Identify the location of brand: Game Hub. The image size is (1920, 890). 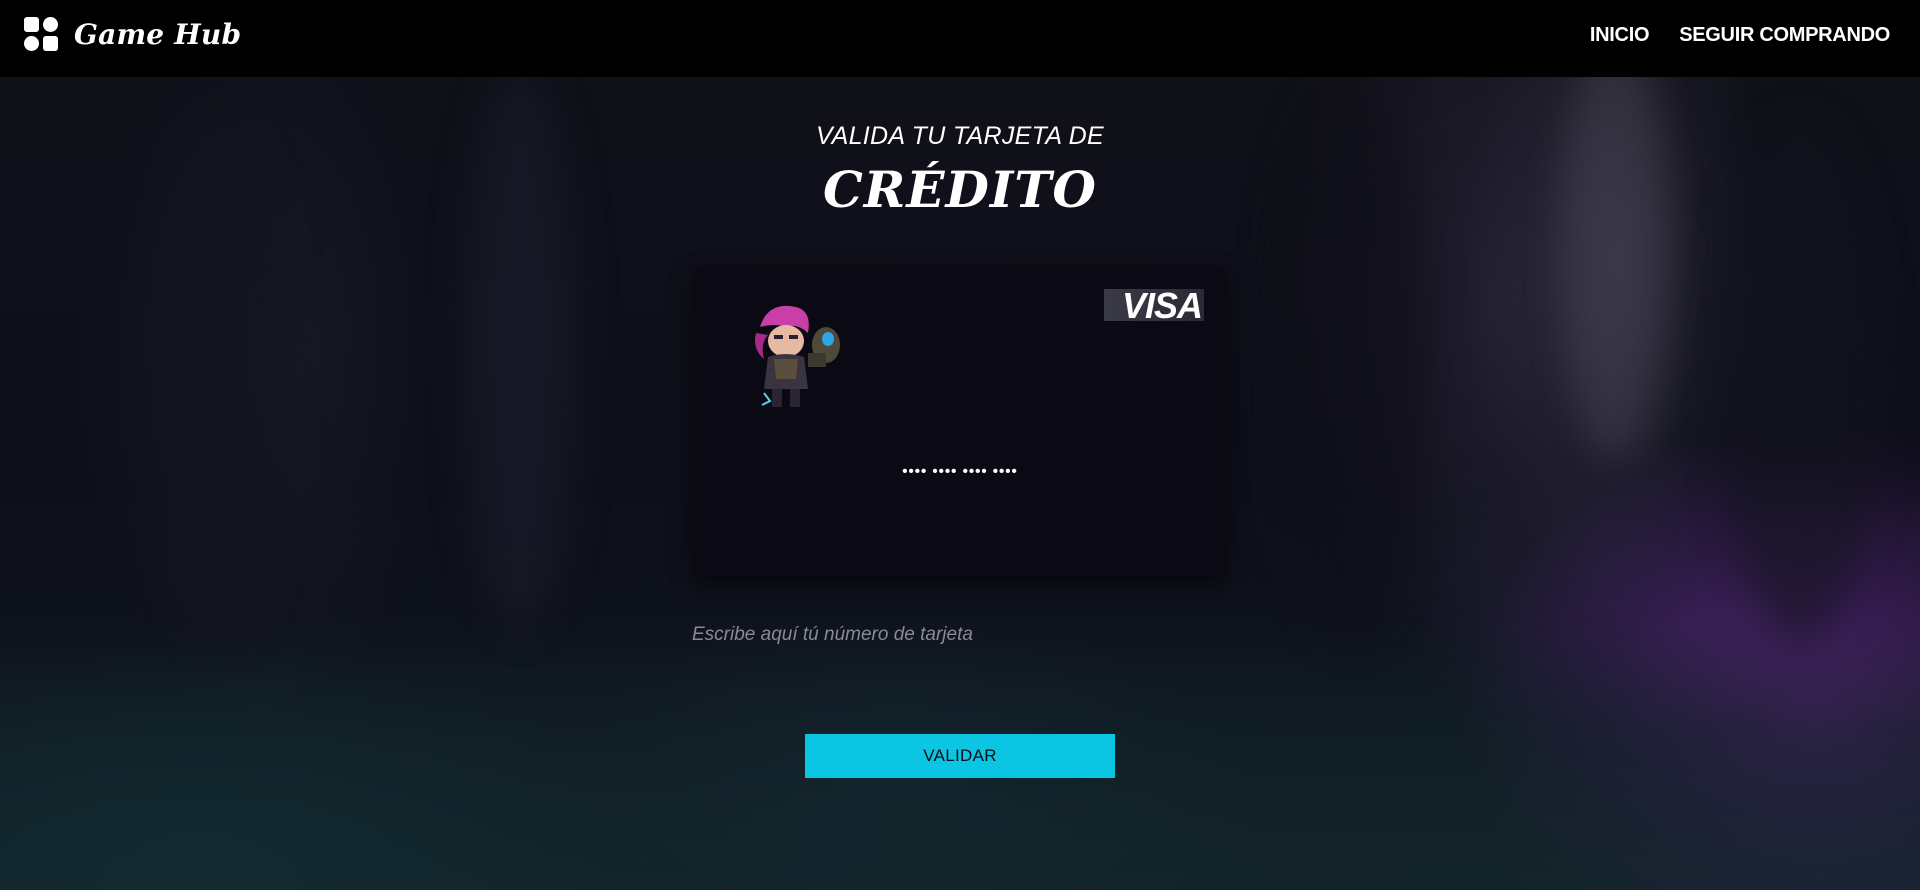
(132, 34).